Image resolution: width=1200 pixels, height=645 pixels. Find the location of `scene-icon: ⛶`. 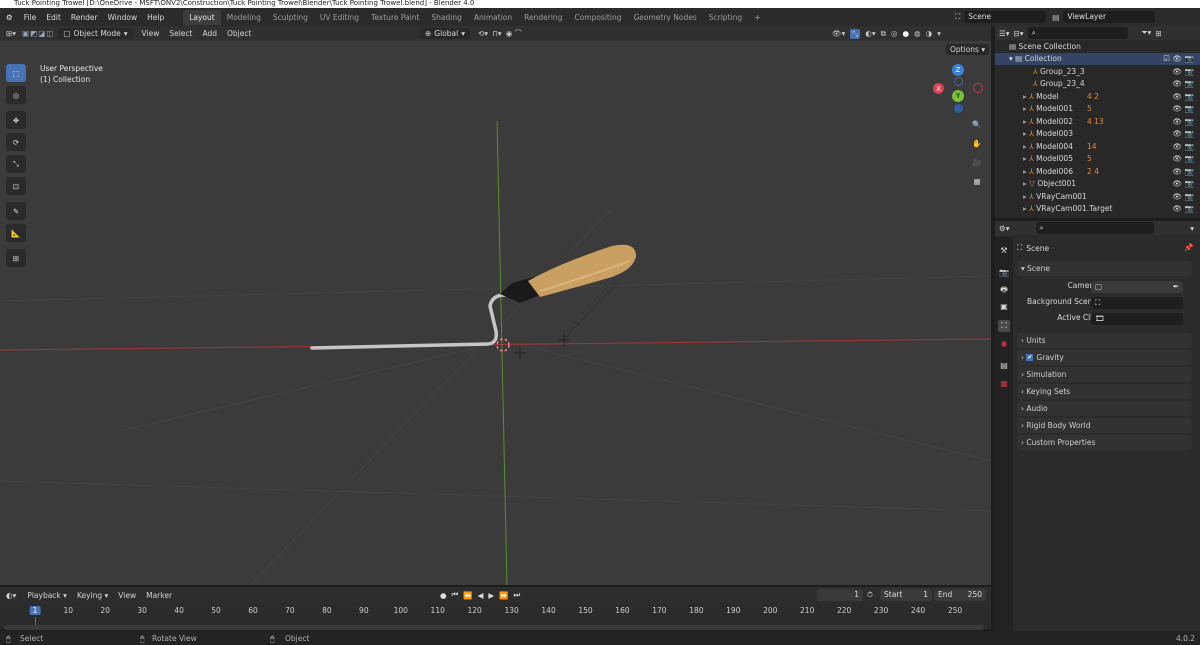

scene-icon: ⛶ is located at coordinates (957, 17).